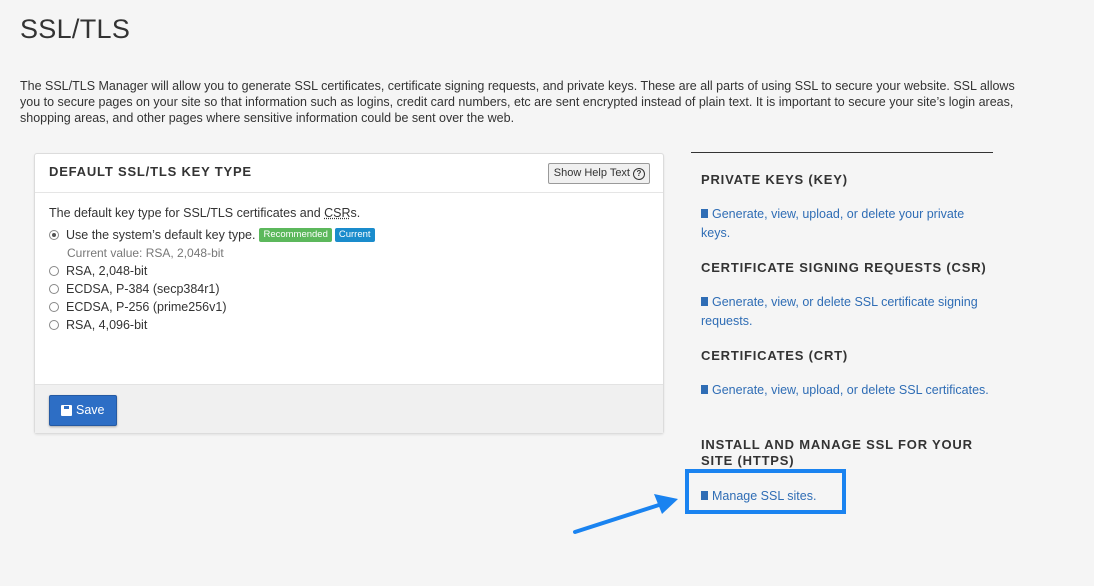 The width and height of the screenshot is (1094, 586). Describe the element at coordinates (355, 213) in the screenshot. I see `description-suffix: s.` at that location.